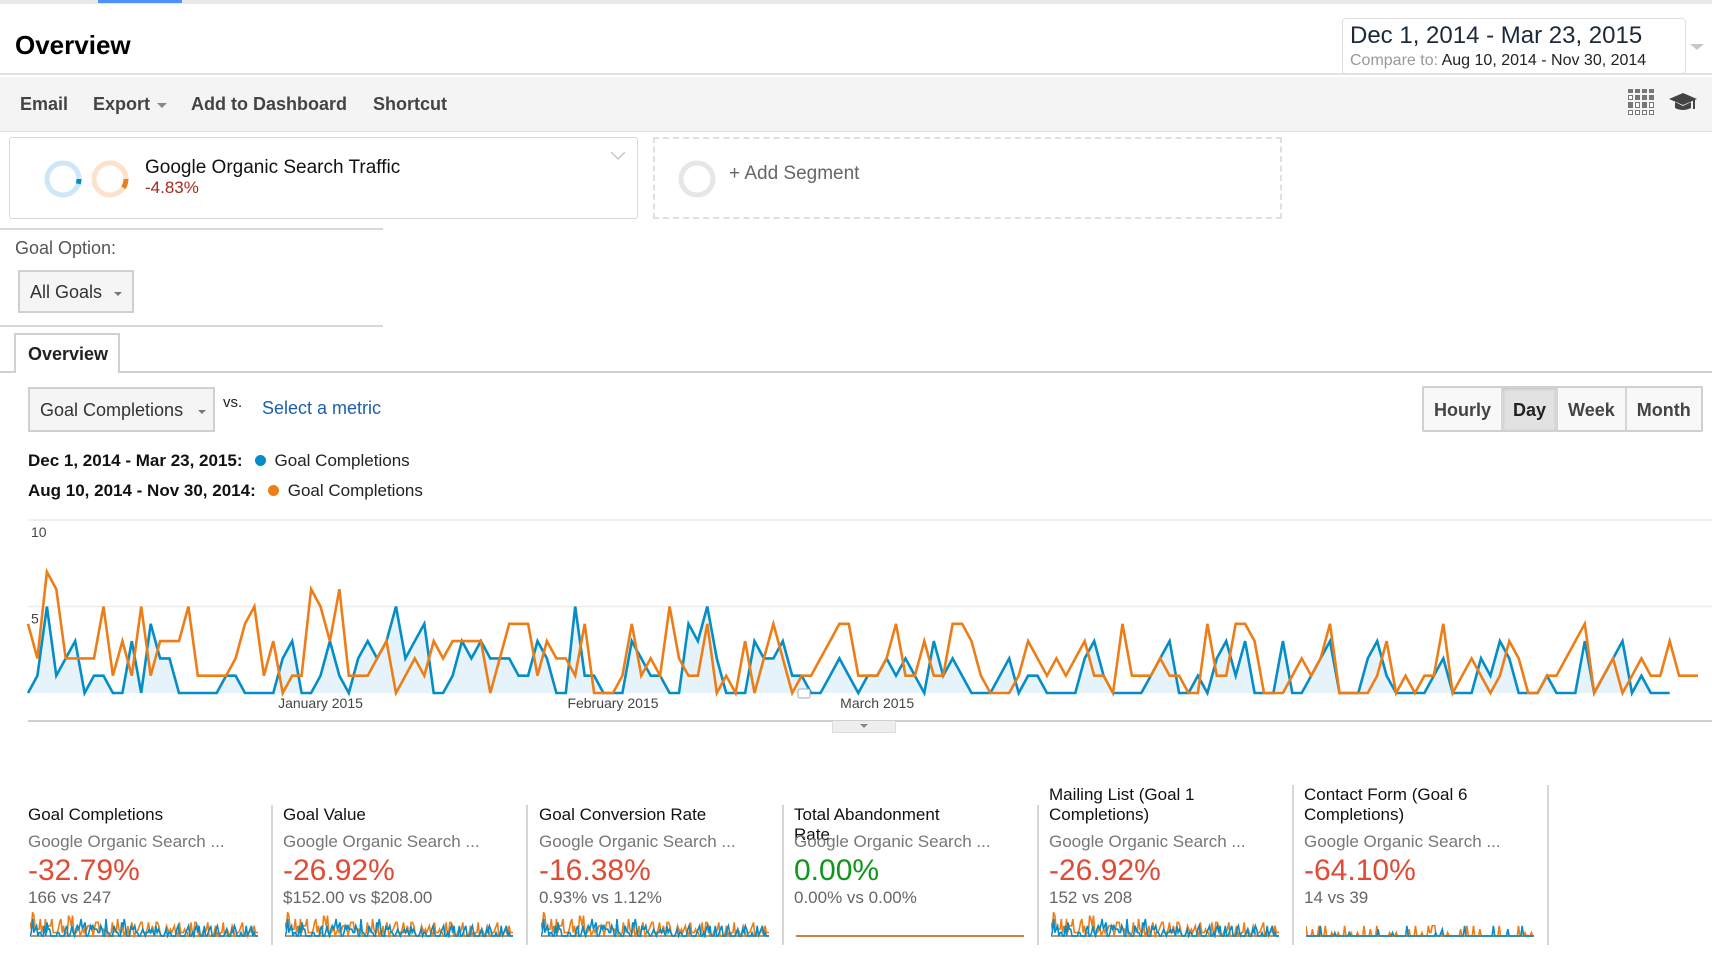 This screenshot has width=1712, height=960. Describe the element at coordinates (1386, 804) in the screenshot. I see `scorecard-title: Contact Form (Goal 6 Completions)` at that location.